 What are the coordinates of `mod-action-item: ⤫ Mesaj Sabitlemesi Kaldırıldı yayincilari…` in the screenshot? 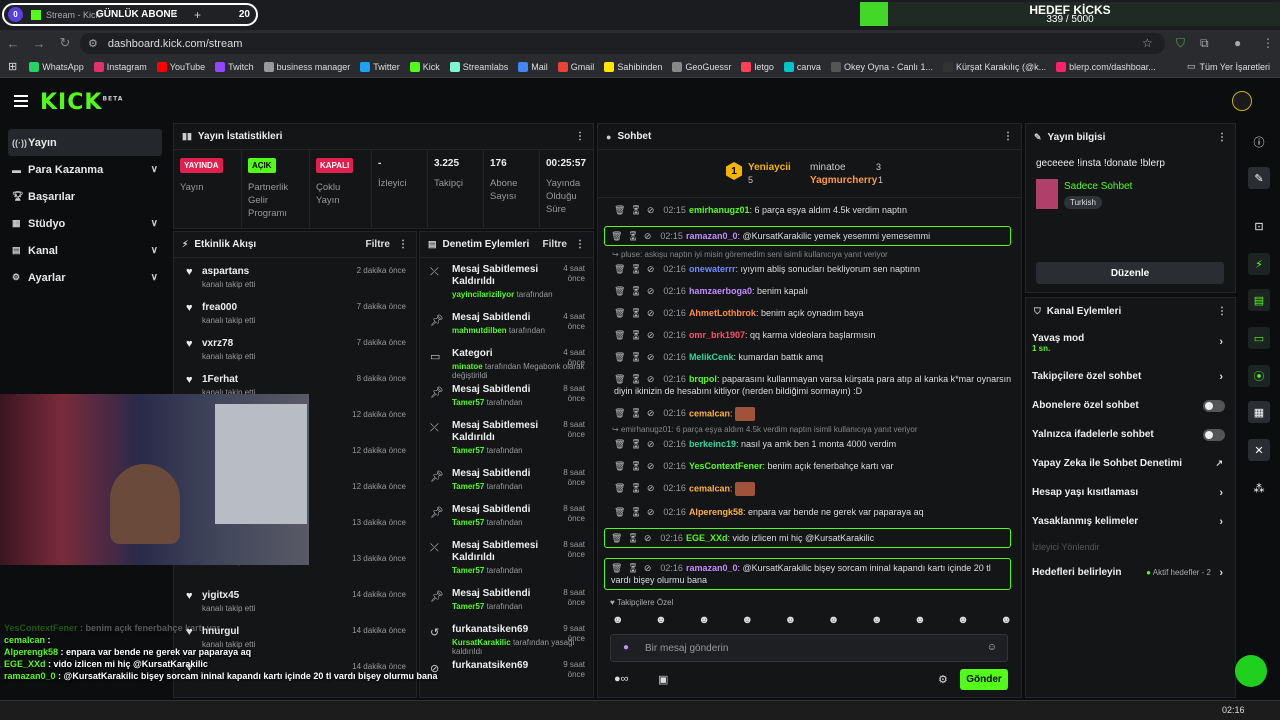 It's located at (506, 282).